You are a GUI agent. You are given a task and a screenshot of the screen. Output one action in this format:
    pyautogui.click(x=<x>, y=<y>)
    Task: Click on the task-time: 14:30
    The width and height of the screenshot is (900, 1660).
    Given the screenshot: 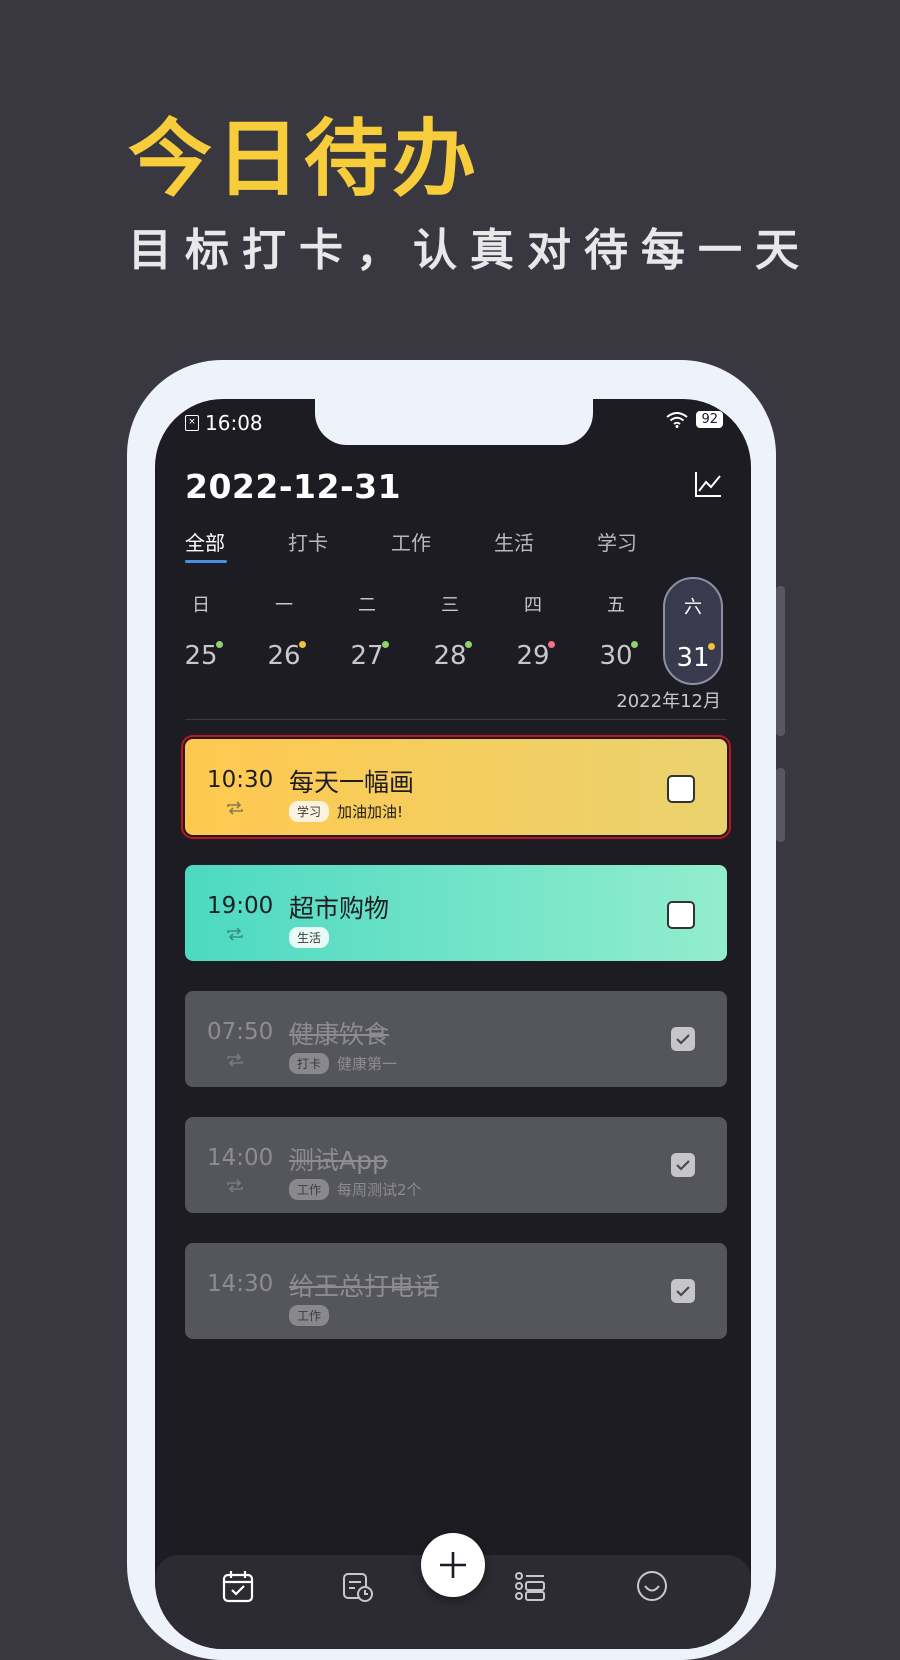 What is the action you would take?
    pyautogui.click(x=240, y=1284)
    